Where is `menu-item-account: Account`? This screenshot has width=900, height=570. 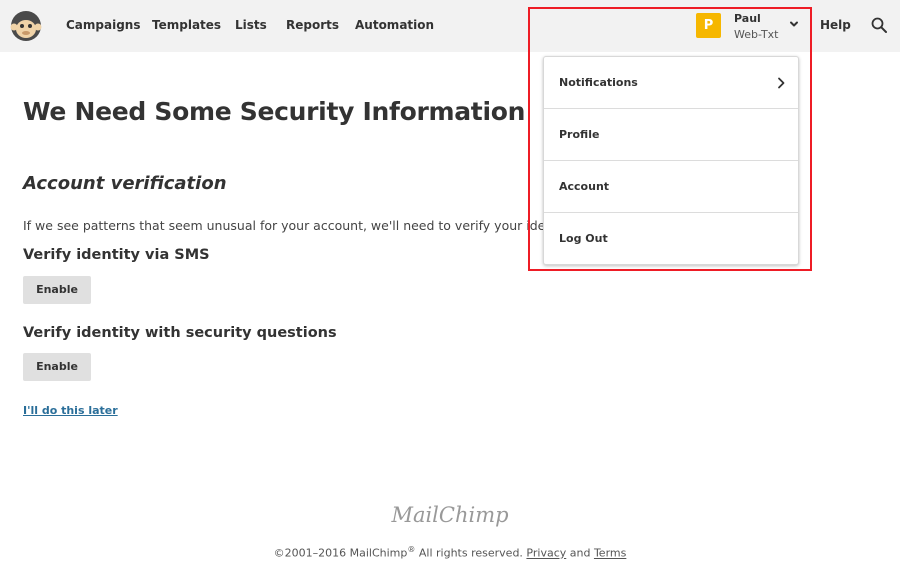 menu-item-account: Account is located at coordinates (671, 187).